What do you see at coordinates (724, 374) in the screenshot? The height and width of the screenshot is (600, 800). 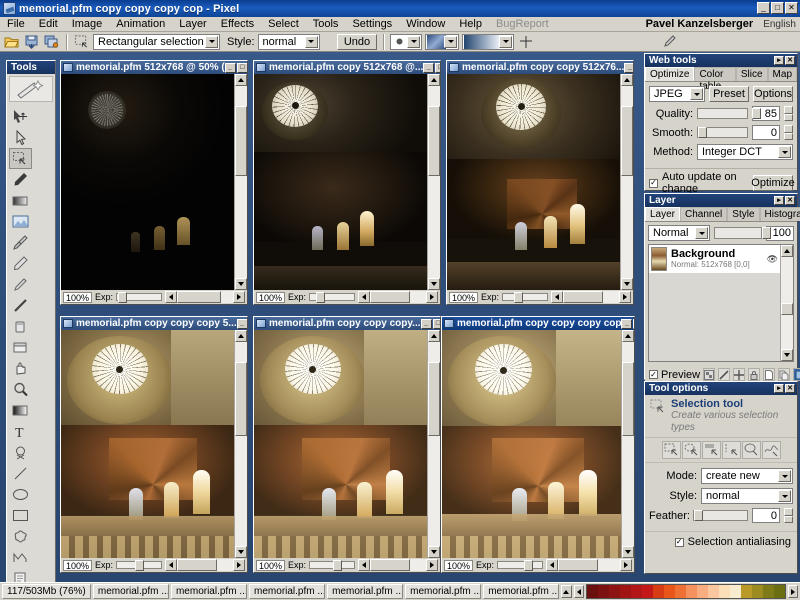 I see `link-icon` at bounding box center [724, 374].